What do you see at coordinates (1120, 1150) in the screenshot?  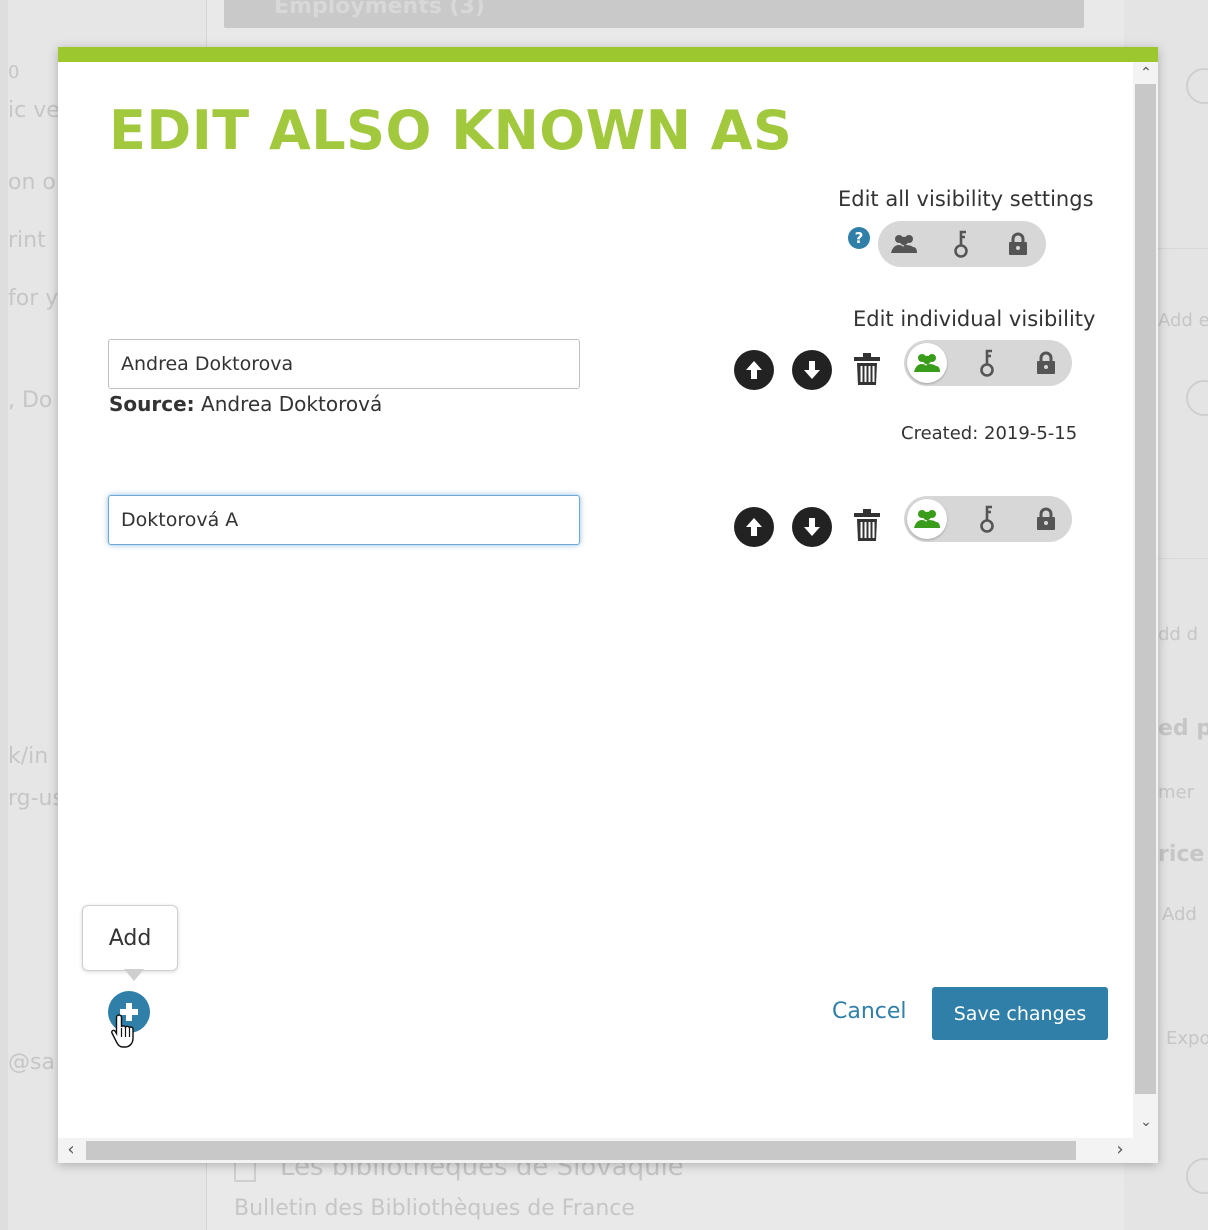 I see `scroll-right-icon: ›` at bounding box center [1120, 1150].